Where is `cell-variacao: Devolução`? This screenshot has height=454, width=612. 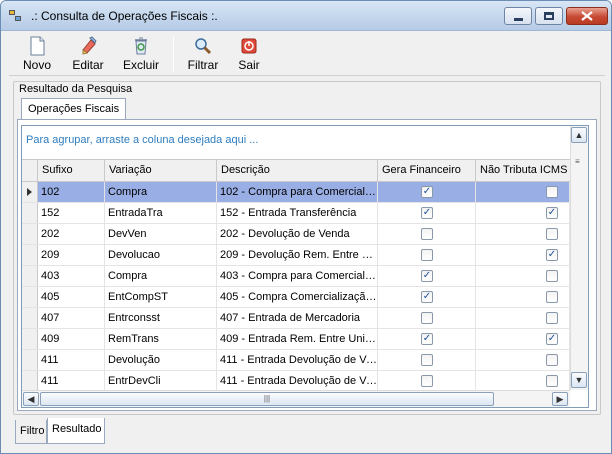
cell-variacao: Devolução is located at coordinates (161, 360).